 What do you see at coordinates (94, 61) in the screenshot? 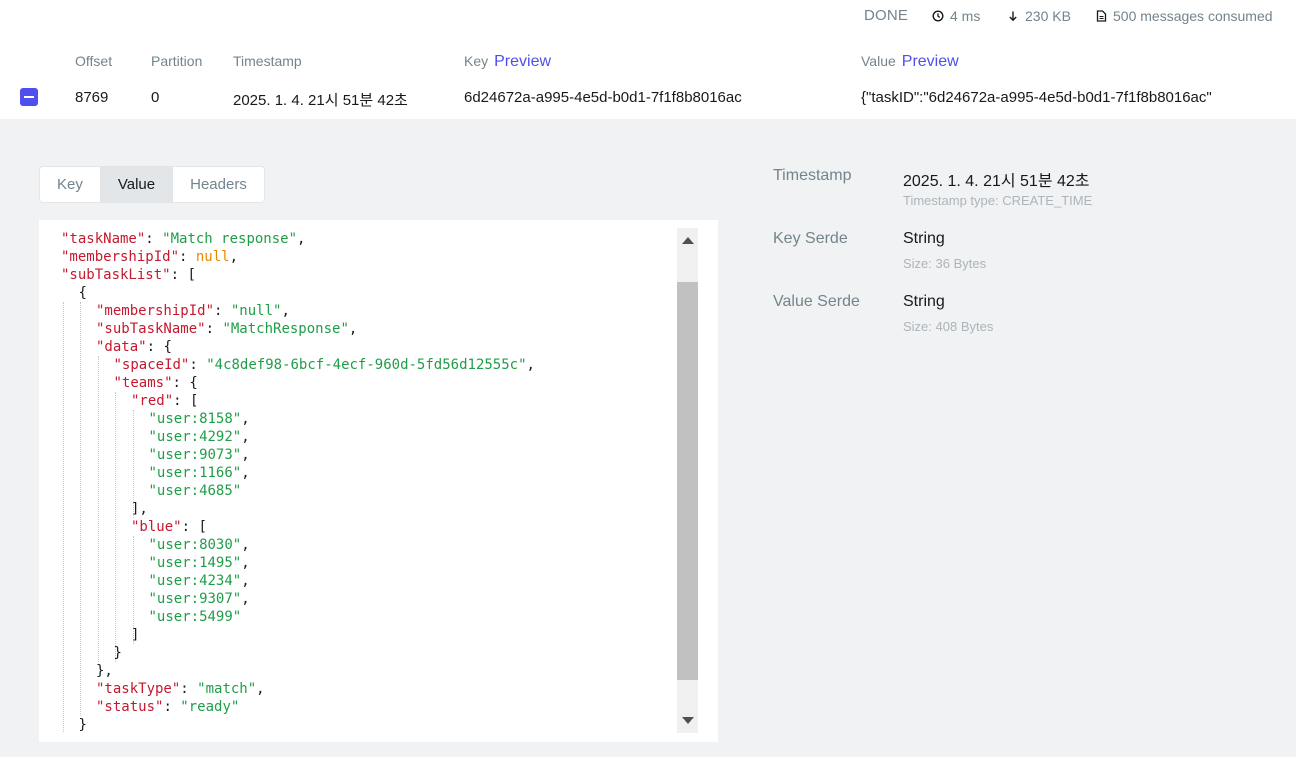
I see `header-offset: Offset` at bounding box center [94, 61].